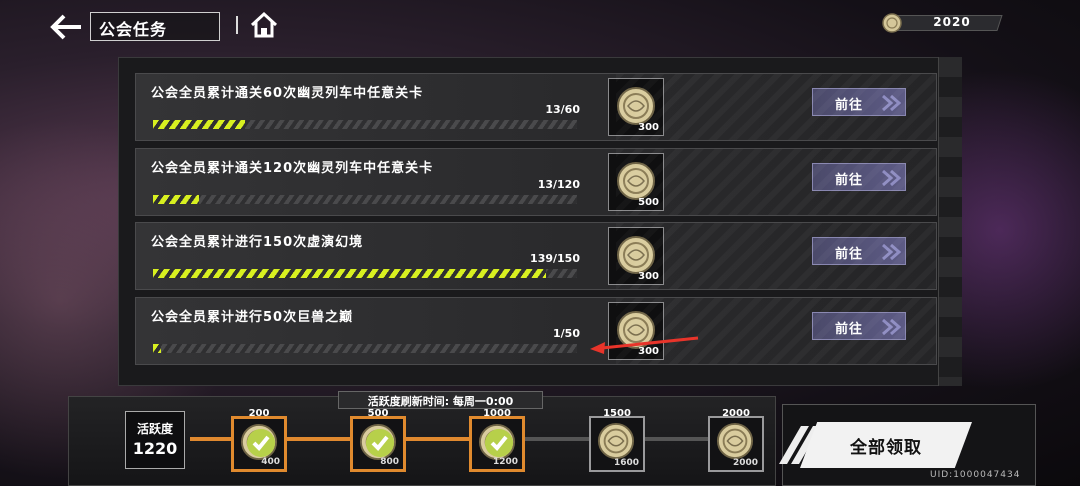 This screenshot has height=486, width=1080. What do you see at coordinates (566, 333) in the screenshot?
I see `task-progress-count: 1/50` at bounding box center [566, 333].